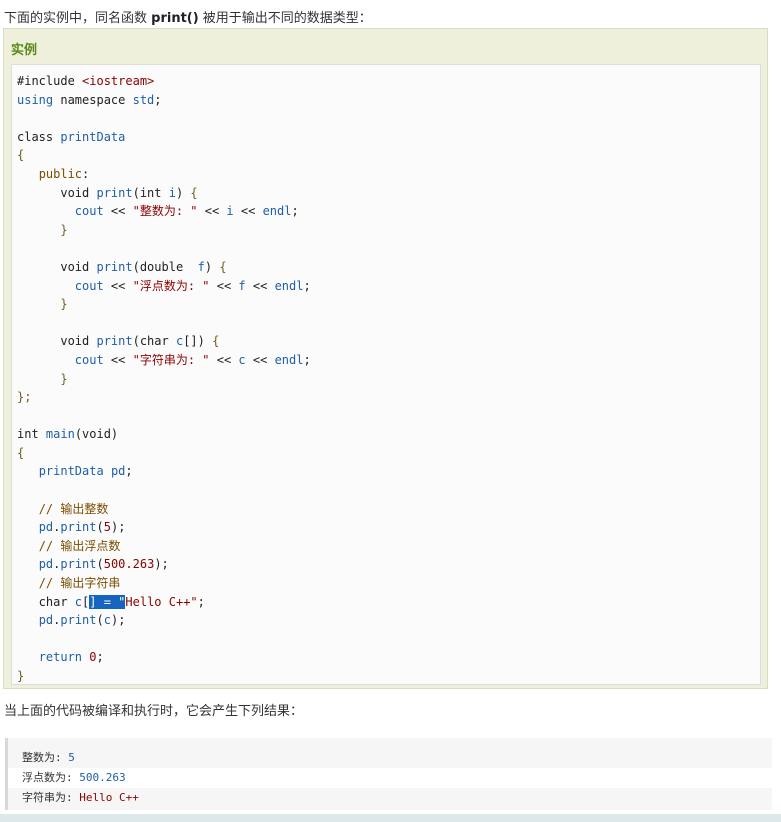 This screenshot has height=822, width=781. Describe the element at coordinates (24, 50) in the screenshot. I see `example-title: 实例` at that location.